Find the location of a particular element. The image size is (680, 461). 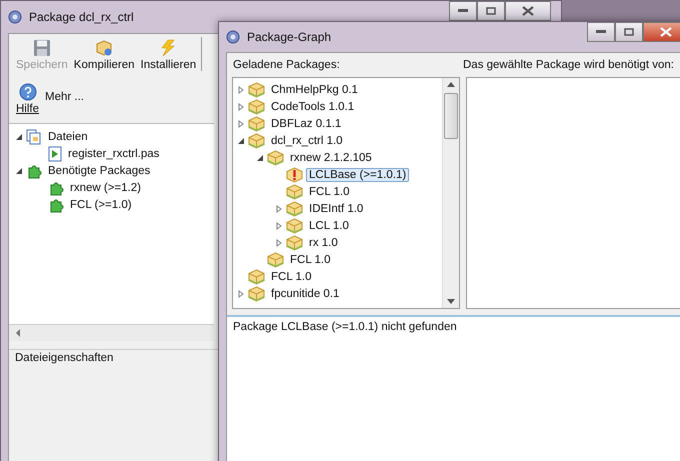

tree-item-label: Dateien is located at coordinates (68, 137).